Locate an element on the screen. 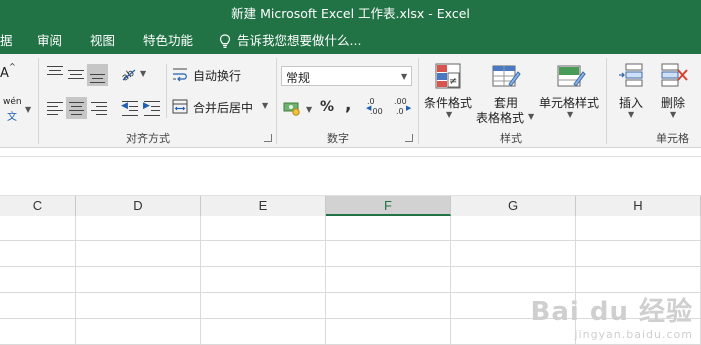 The width and height of the screenshot is (701, 345). phonetic-text: wén is located at coordinates (12, 102).